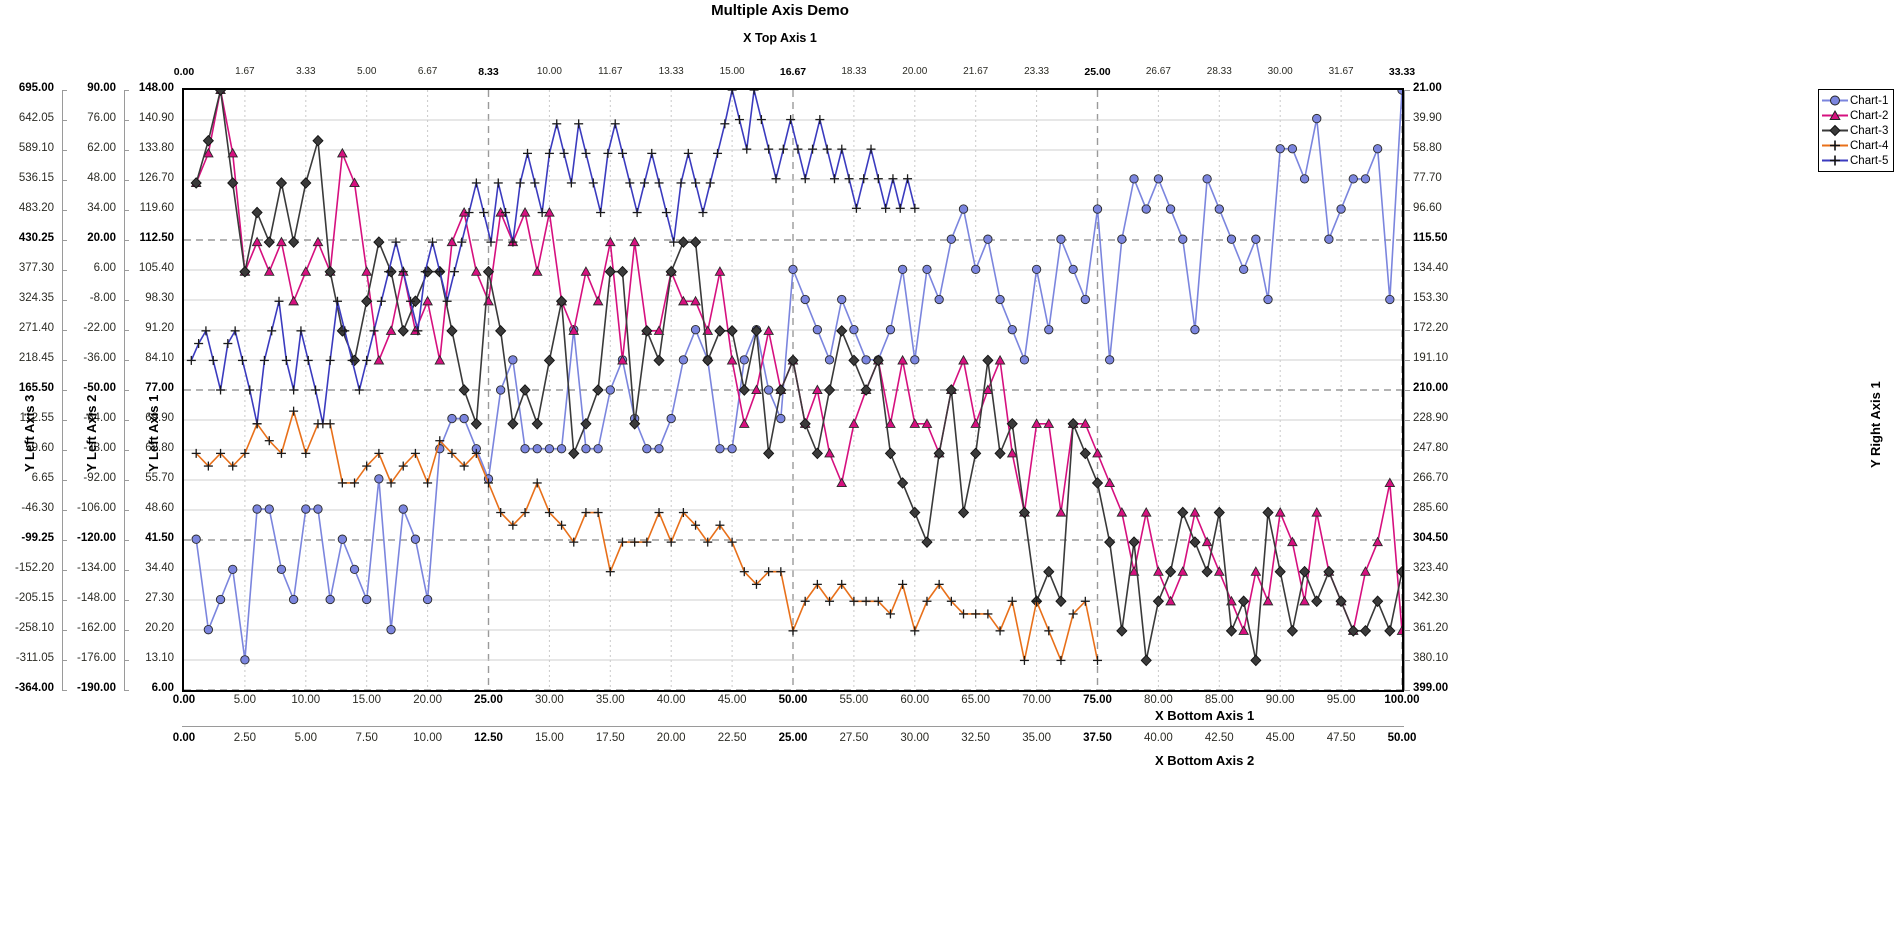  Describe the element at coordinates (366, 738) in the screenshot. I see `x_bottom_2-tick-label: 7.50` at that location.